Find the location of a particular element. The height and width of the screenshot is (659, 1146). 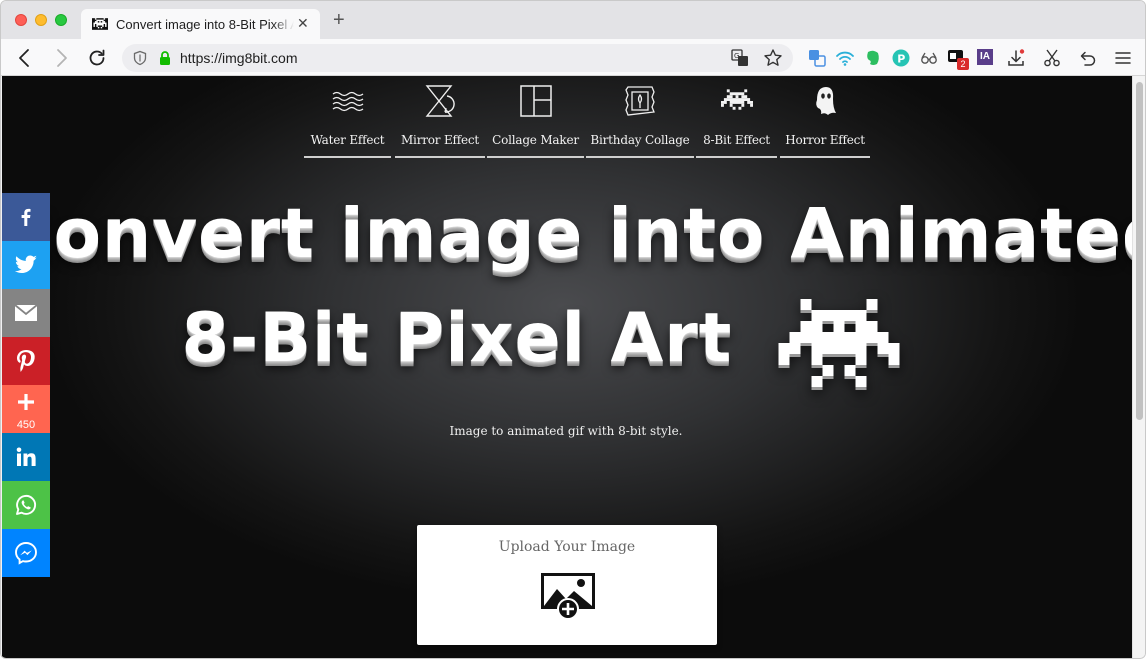

birthday-icon is located at coordinates (640, 101).